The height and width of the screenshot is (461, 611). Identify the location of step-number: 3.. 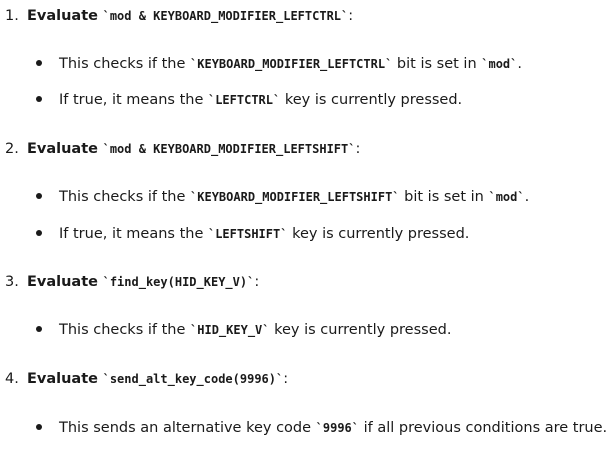
(12, 282).